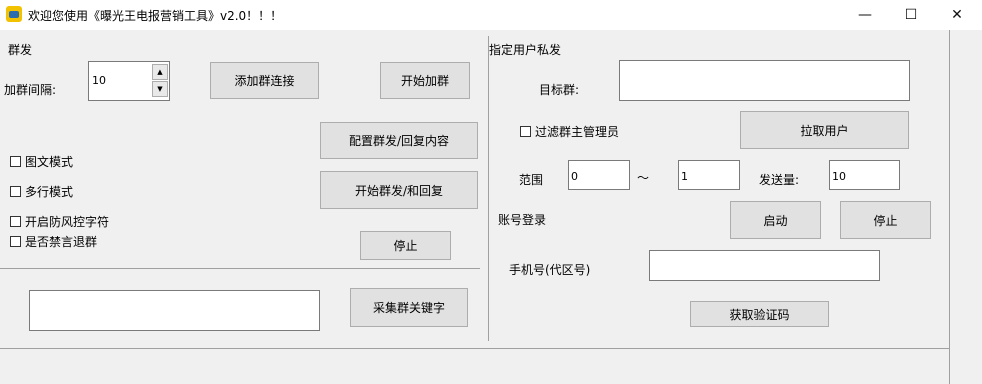  What do you see at coordinates (99, 80) in the screenshot?
I see `join-interval-value: 10` at bounding box center [99, 80].